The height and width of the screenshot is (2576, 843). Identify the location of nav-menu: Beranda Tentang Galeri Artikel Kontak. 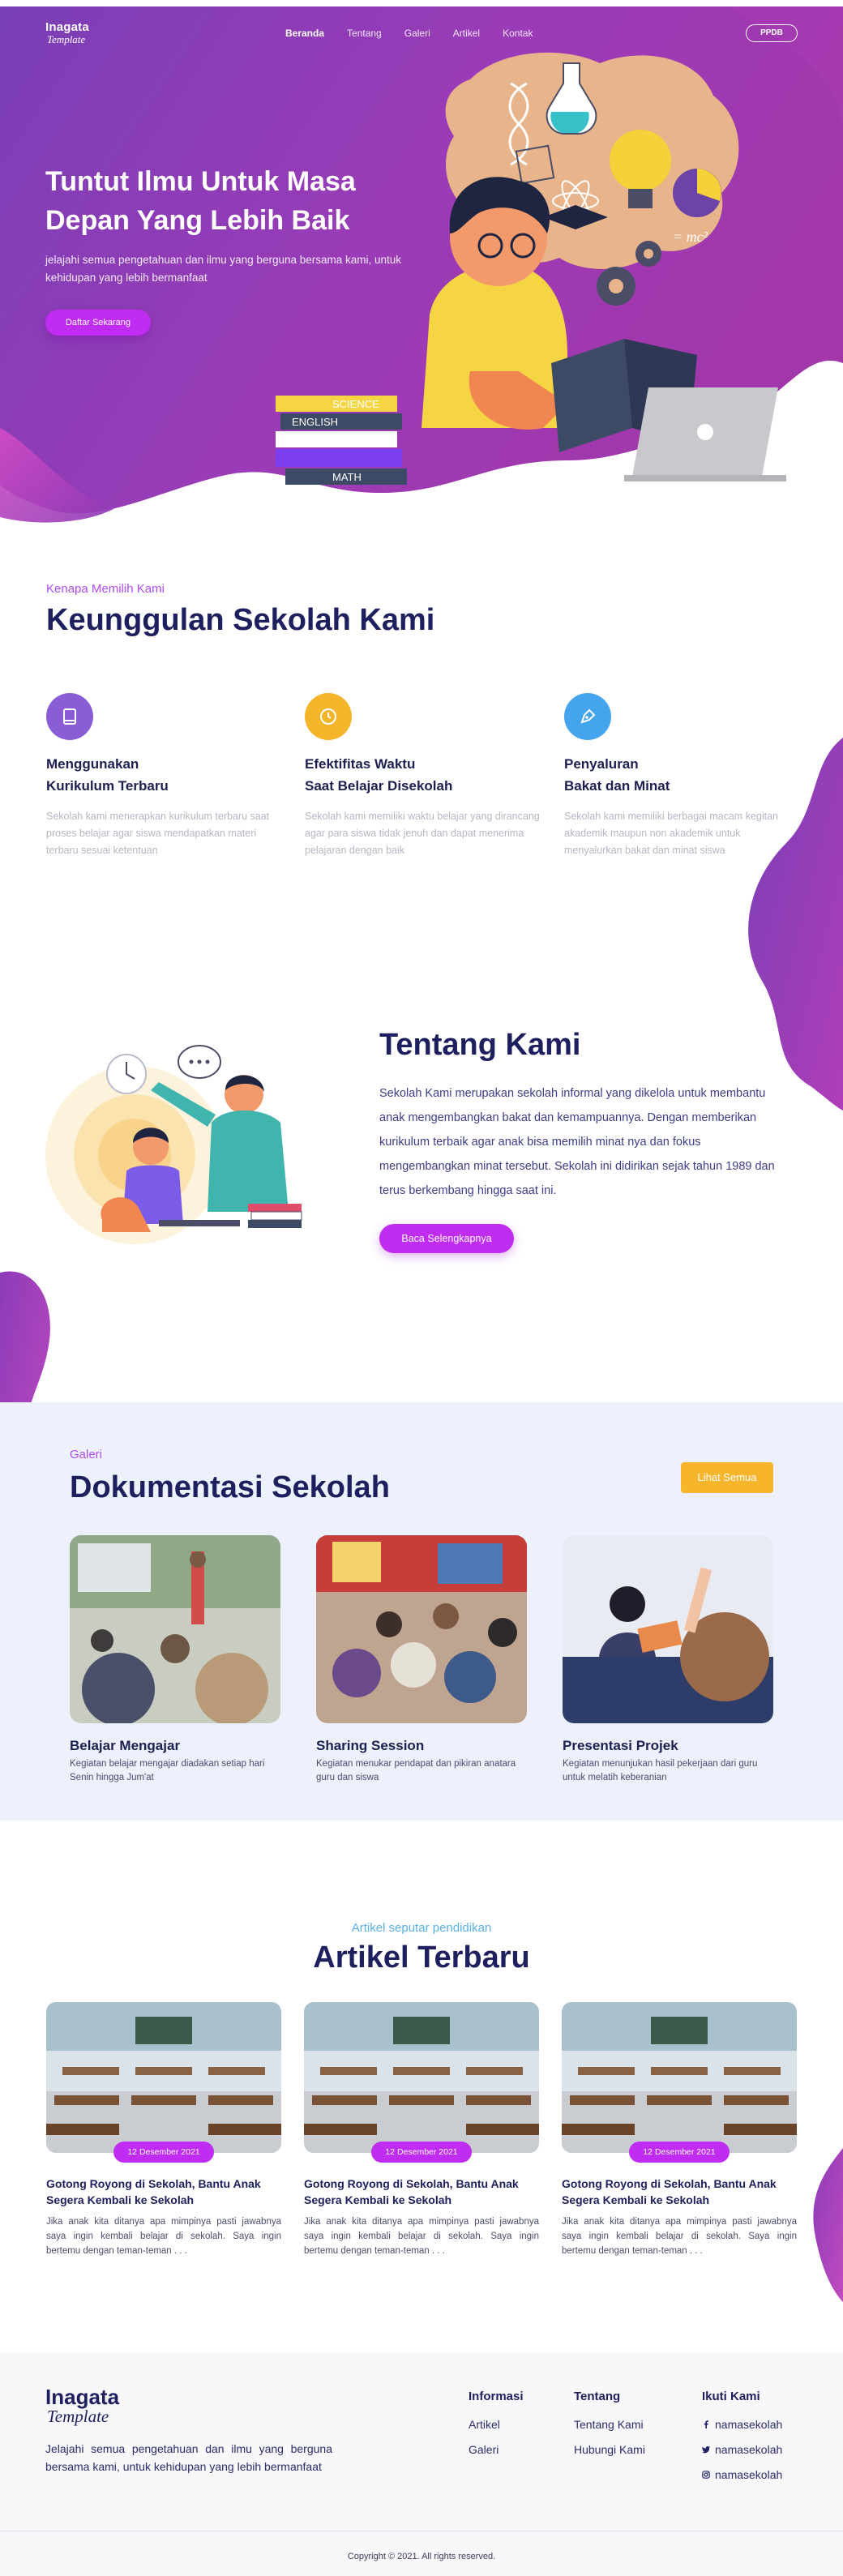
(420, 33).